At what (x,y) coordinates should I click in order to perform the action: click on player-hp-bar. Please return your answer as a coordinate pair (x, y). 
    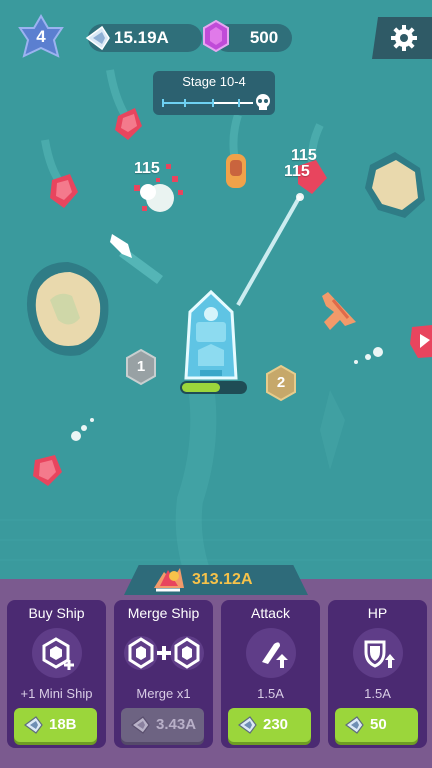
    Looking at the image, I should click on (213, 387).